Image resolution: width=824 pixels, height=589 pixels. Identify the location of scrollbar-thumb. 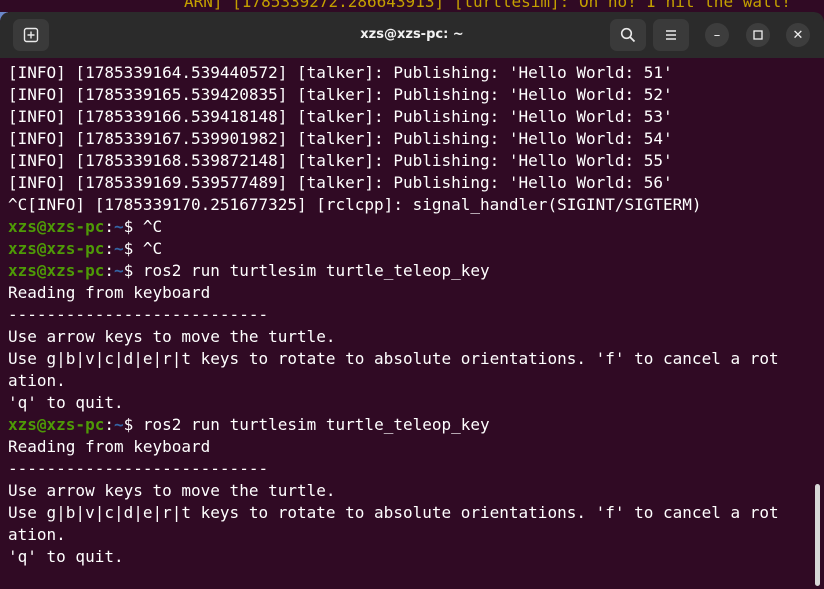
(817, 535).